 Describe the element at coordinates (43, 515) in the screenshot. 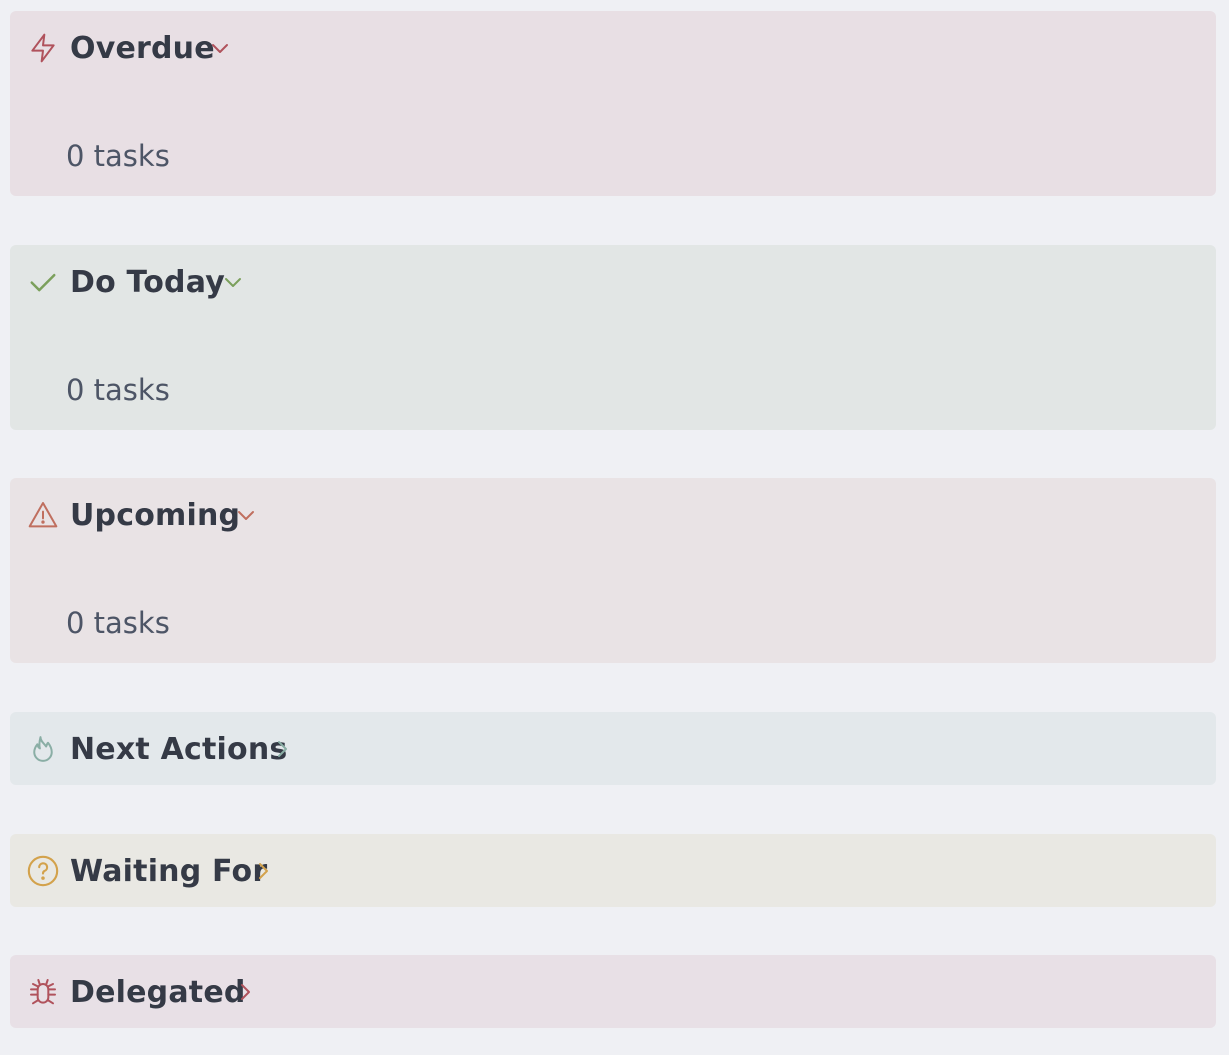

I see `warning-triangle-icon` at that location.